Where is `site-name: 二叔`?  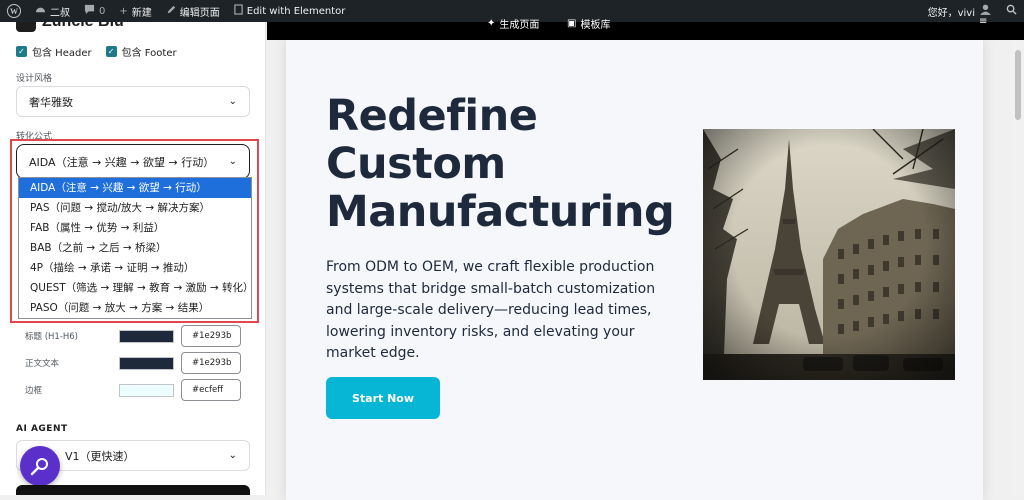
site-name: 二叔 is located at coordinates (60, 13).